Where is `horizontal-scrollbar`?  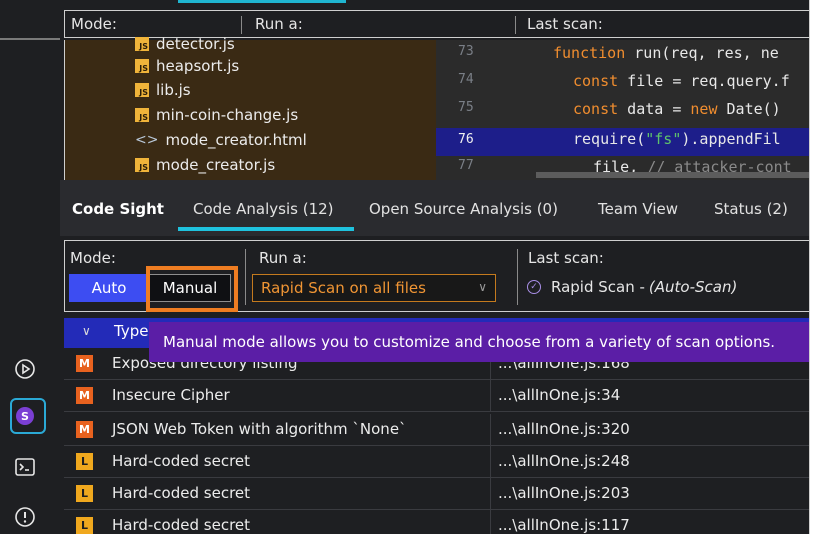
horizontal-scrollbar is located at coordinates (672, 175).